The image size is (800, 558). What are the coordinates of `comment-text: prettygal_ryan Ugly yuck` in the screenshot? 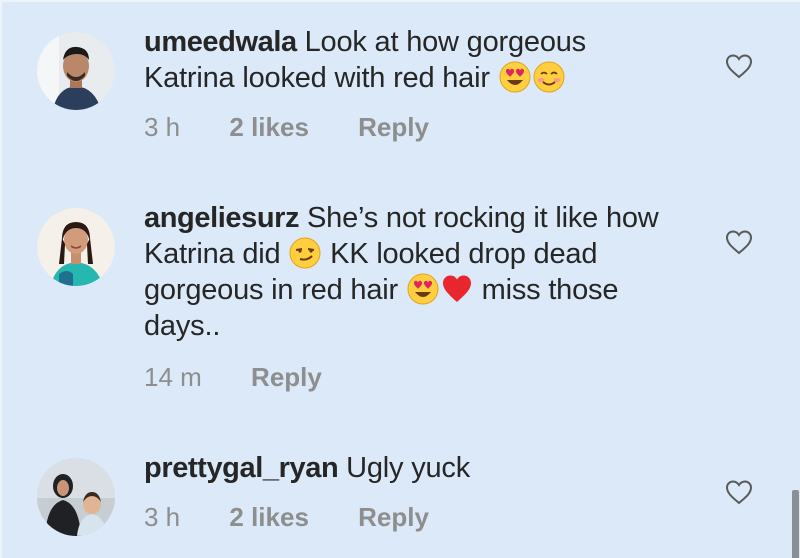 It's located at (414, 468).